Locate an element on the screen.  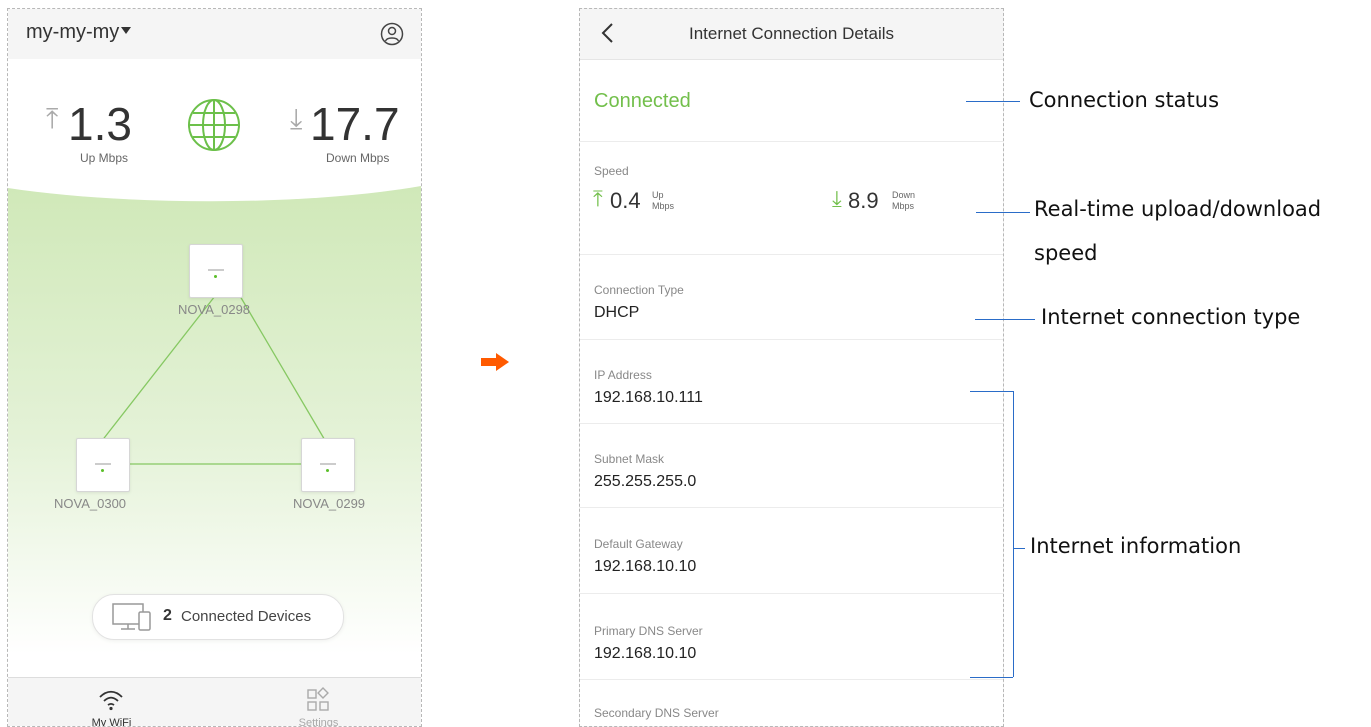
down-unit-top: Down is located at coordinates (904, 195).